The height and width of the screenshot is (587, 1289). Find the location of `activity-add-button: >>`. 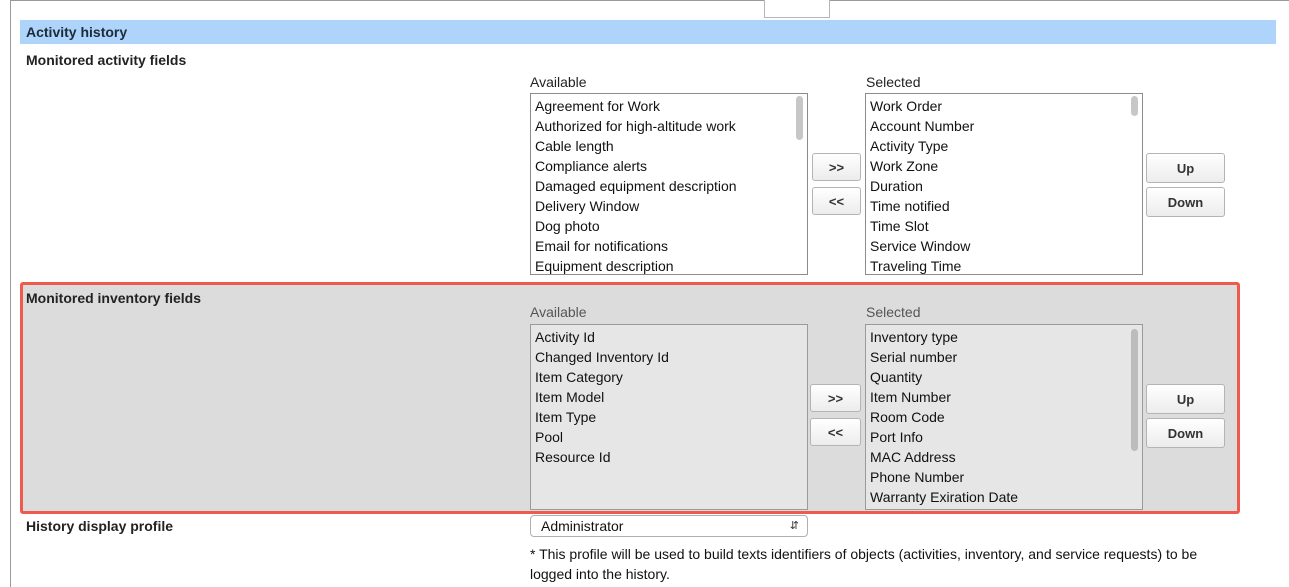

activity-add-button: >> is located at coordinates (836, 167).